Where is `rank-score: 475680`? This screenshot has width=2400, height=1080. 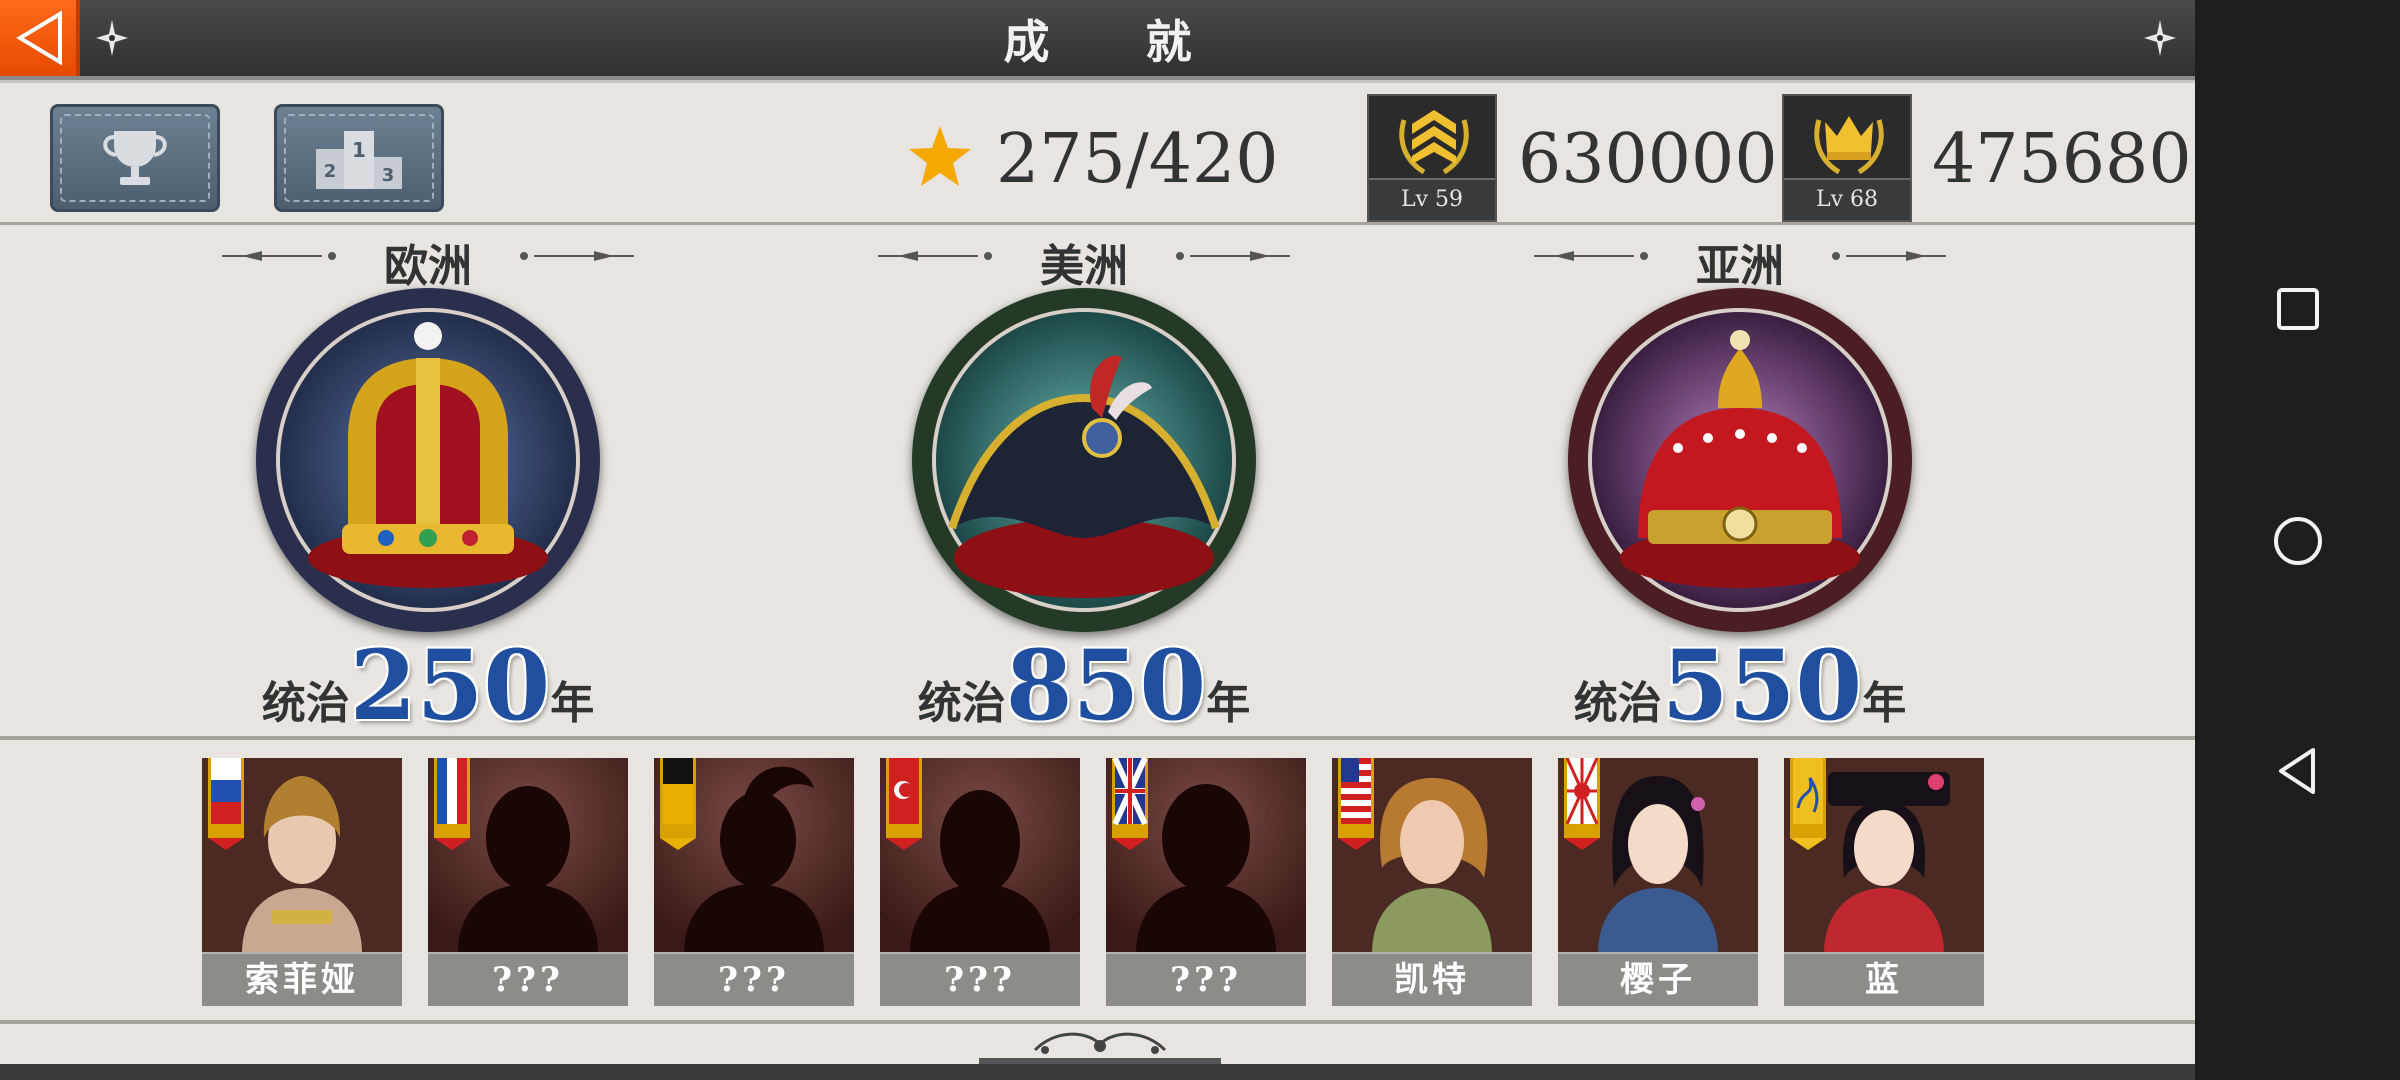 rank-score: 475680 is located at coordinates (2062, 159).